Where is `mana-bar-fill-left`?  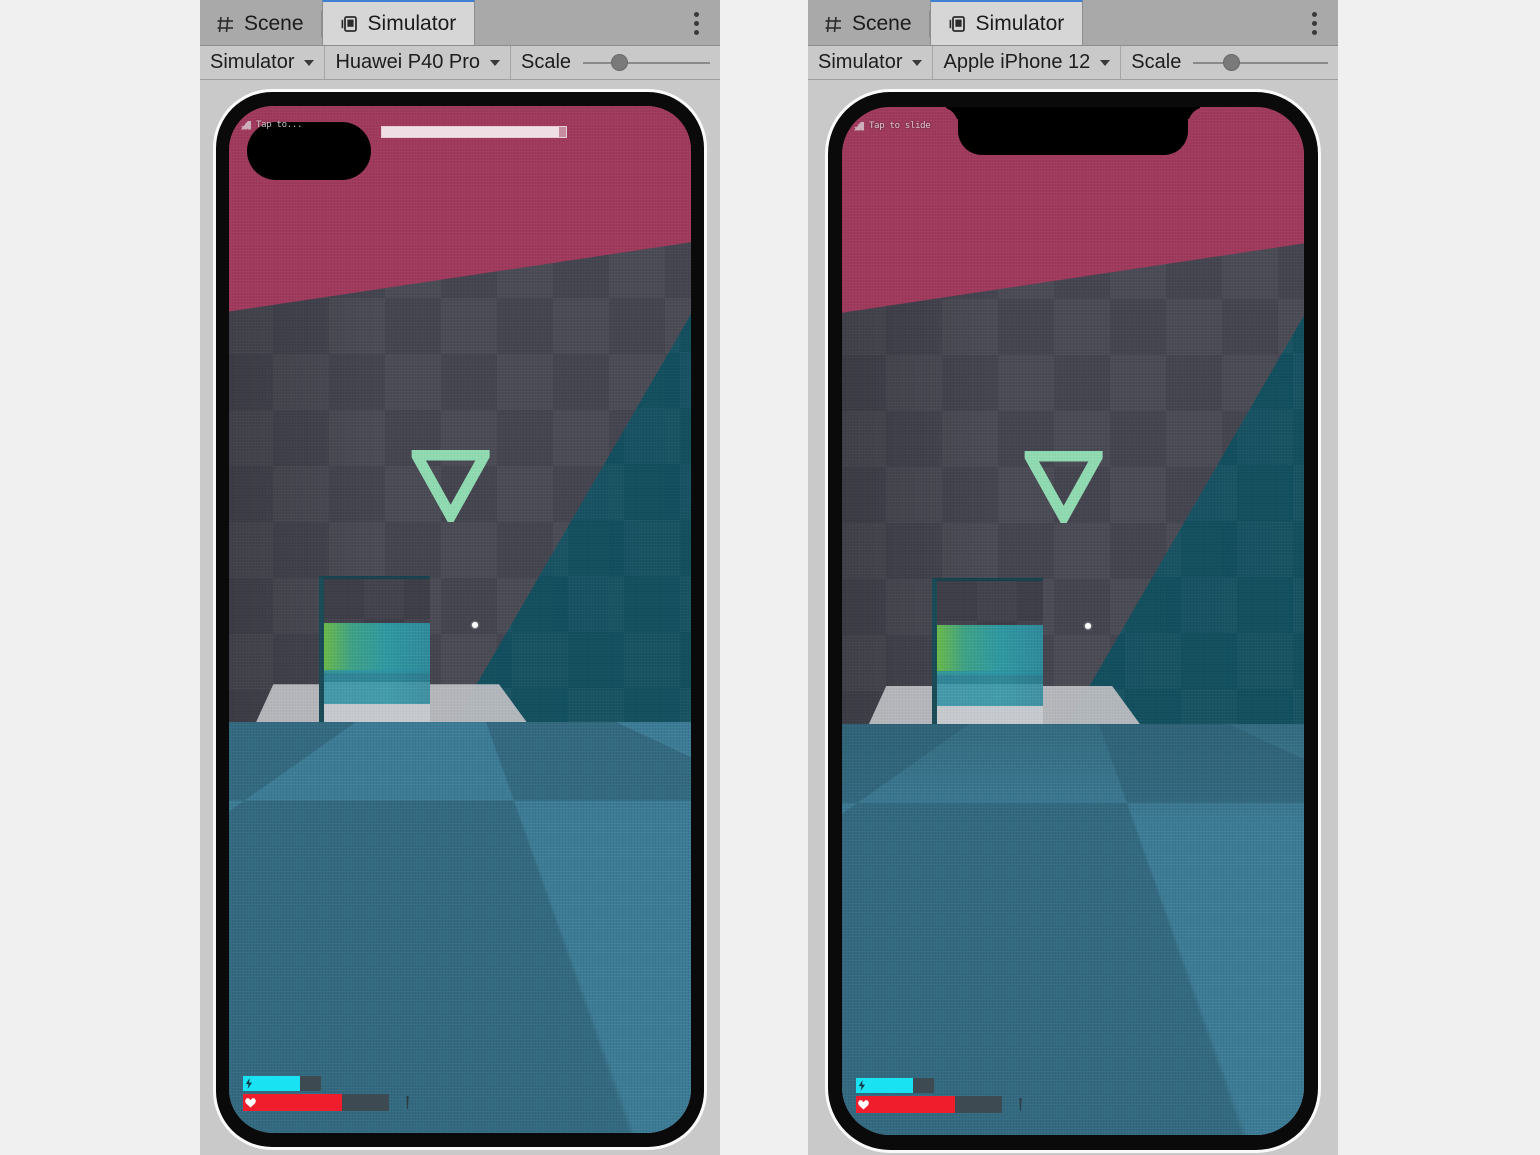
mana-bar-fill-left is located at coordinates (271, 1083).